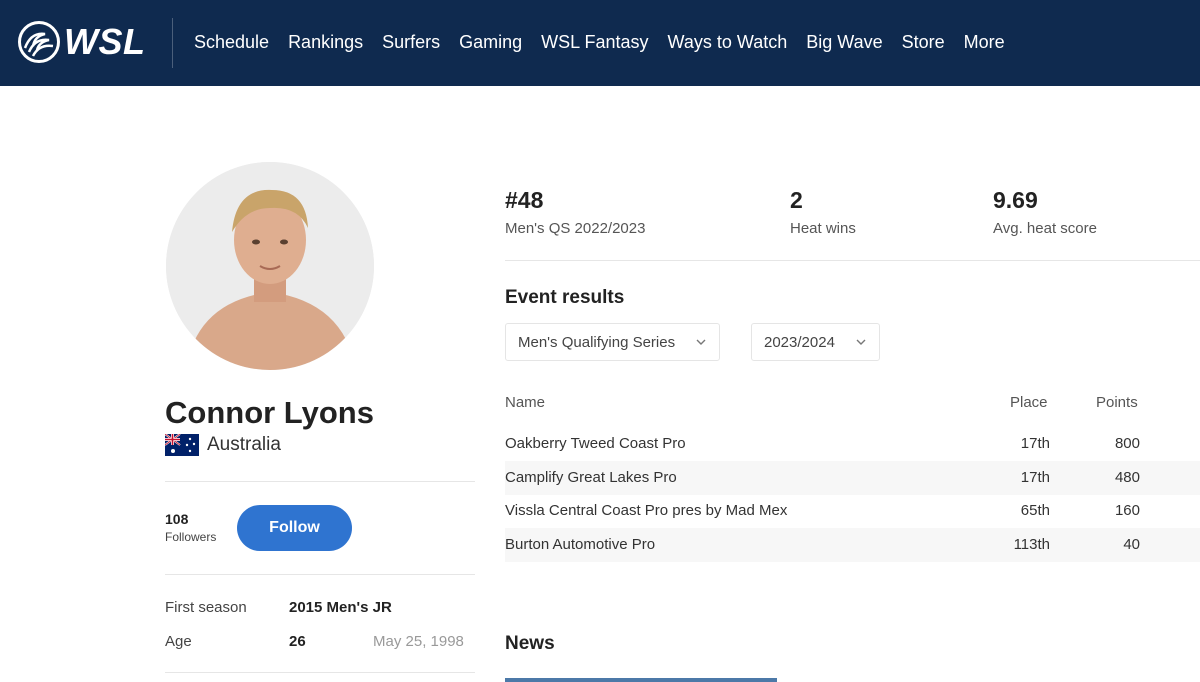  What do you see at coordinates (591, 477) in the screenshot?
I see `event-name: Camplify Great Lakes Pro` at bounding box center [591, 477].